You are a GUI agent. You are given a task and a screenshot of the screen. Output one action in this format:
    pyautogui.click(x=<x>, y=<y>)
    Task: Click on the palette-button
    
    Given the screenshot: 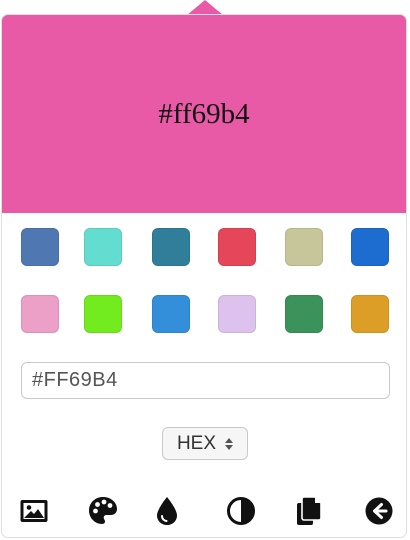 What is the action you would take?
    pyautogui.click(x=103, y=511)
    